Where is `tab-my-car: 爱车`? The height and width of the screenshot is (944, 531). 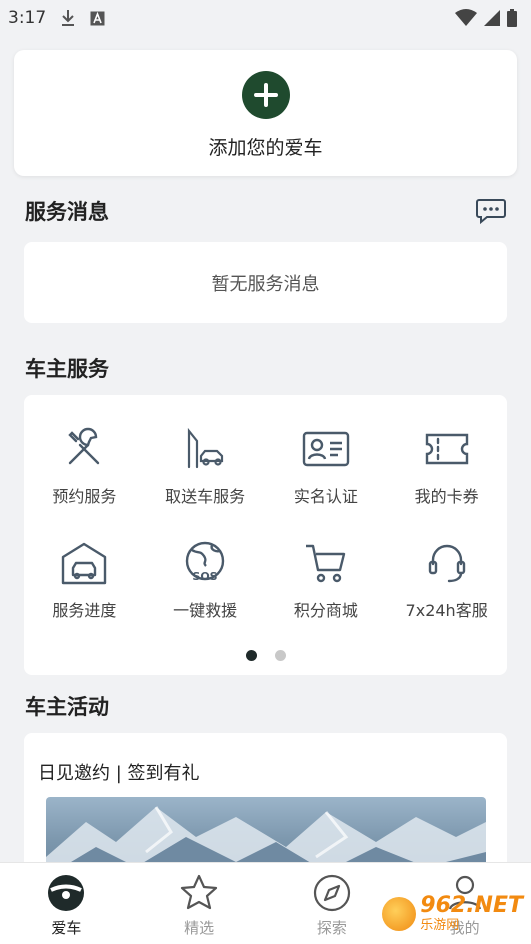 tab-my-car: 爱车 is located at coordinates (66, 903).